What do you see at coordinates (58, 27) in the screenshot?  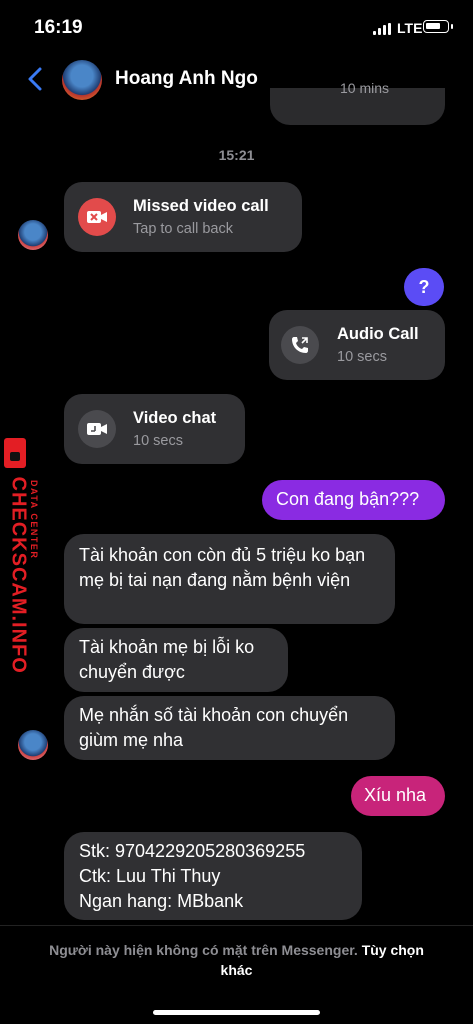 I see `status-time: 16:19` at bounding box center [58, 27].